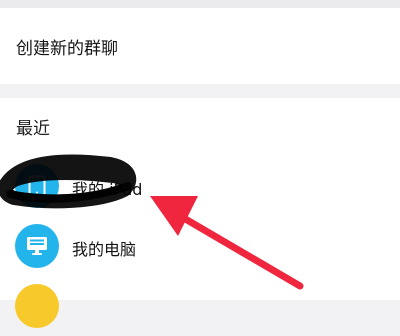 The image size is (400, 336). Describe the element at coordinates (37, 186) in the screenshot. I see `tablet-icon` at that location.